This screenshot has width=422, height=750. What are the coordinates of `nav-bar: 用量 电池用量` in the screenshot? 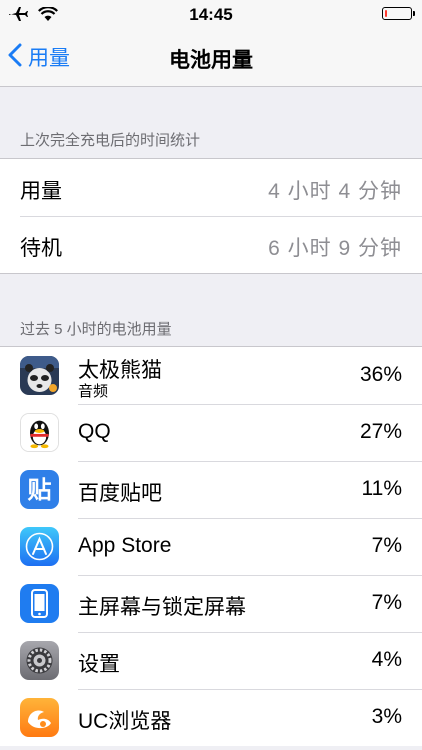 It's located at (211, 58).